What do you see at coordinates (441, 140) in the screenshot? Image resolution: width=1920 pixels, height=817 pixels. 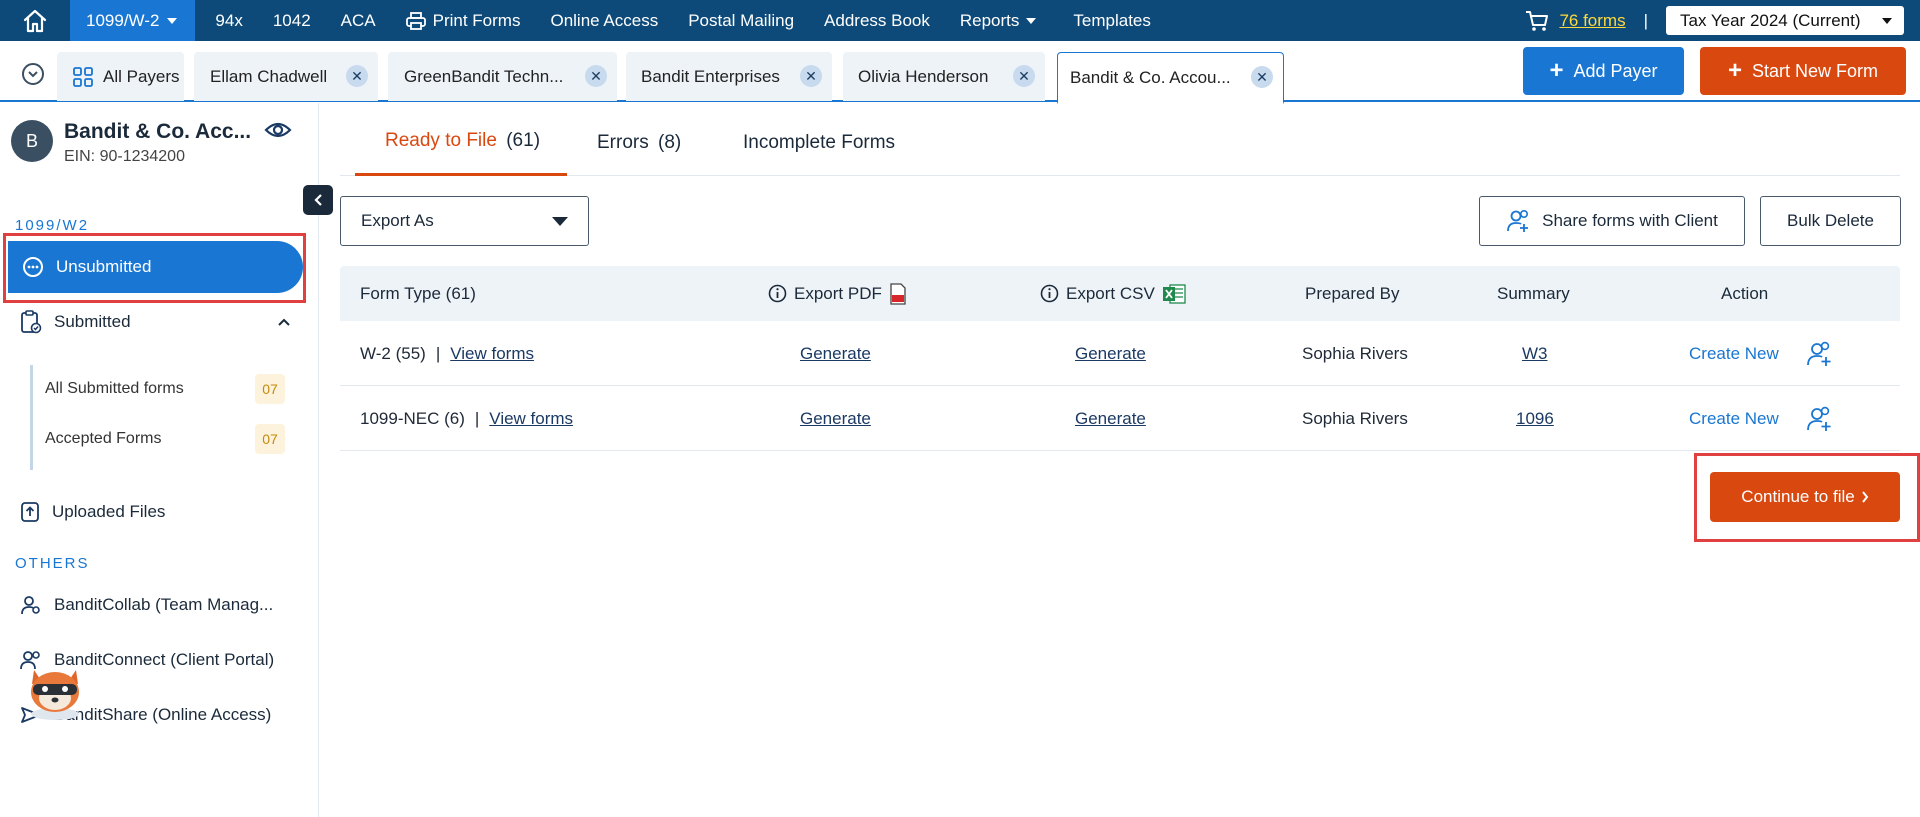 I see `tab-ready-label: Ready to File` at bounding box center [441, 140].